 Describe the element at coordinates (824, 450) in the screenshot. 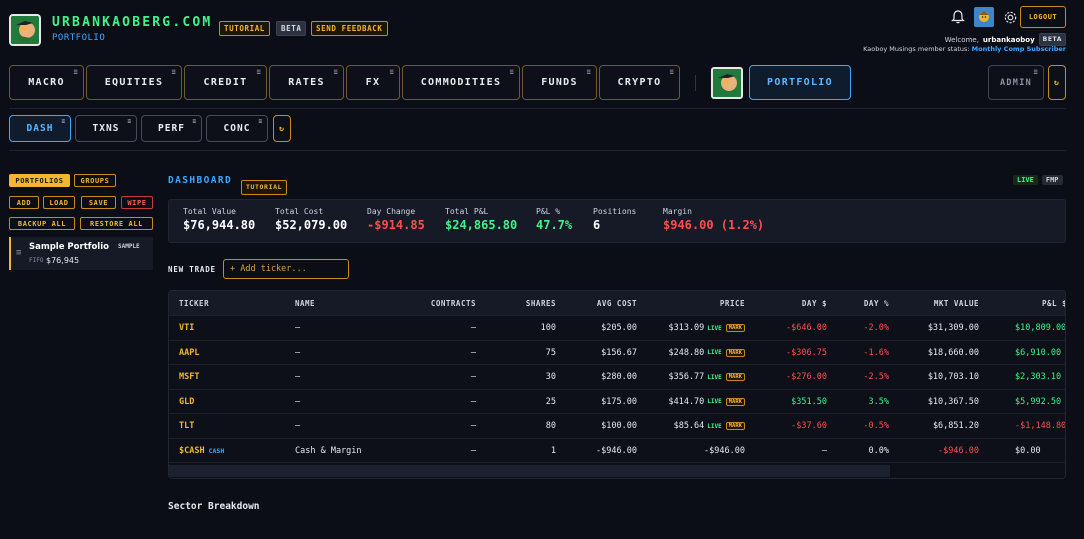

I see `cell-day-dollar: —` at that location.